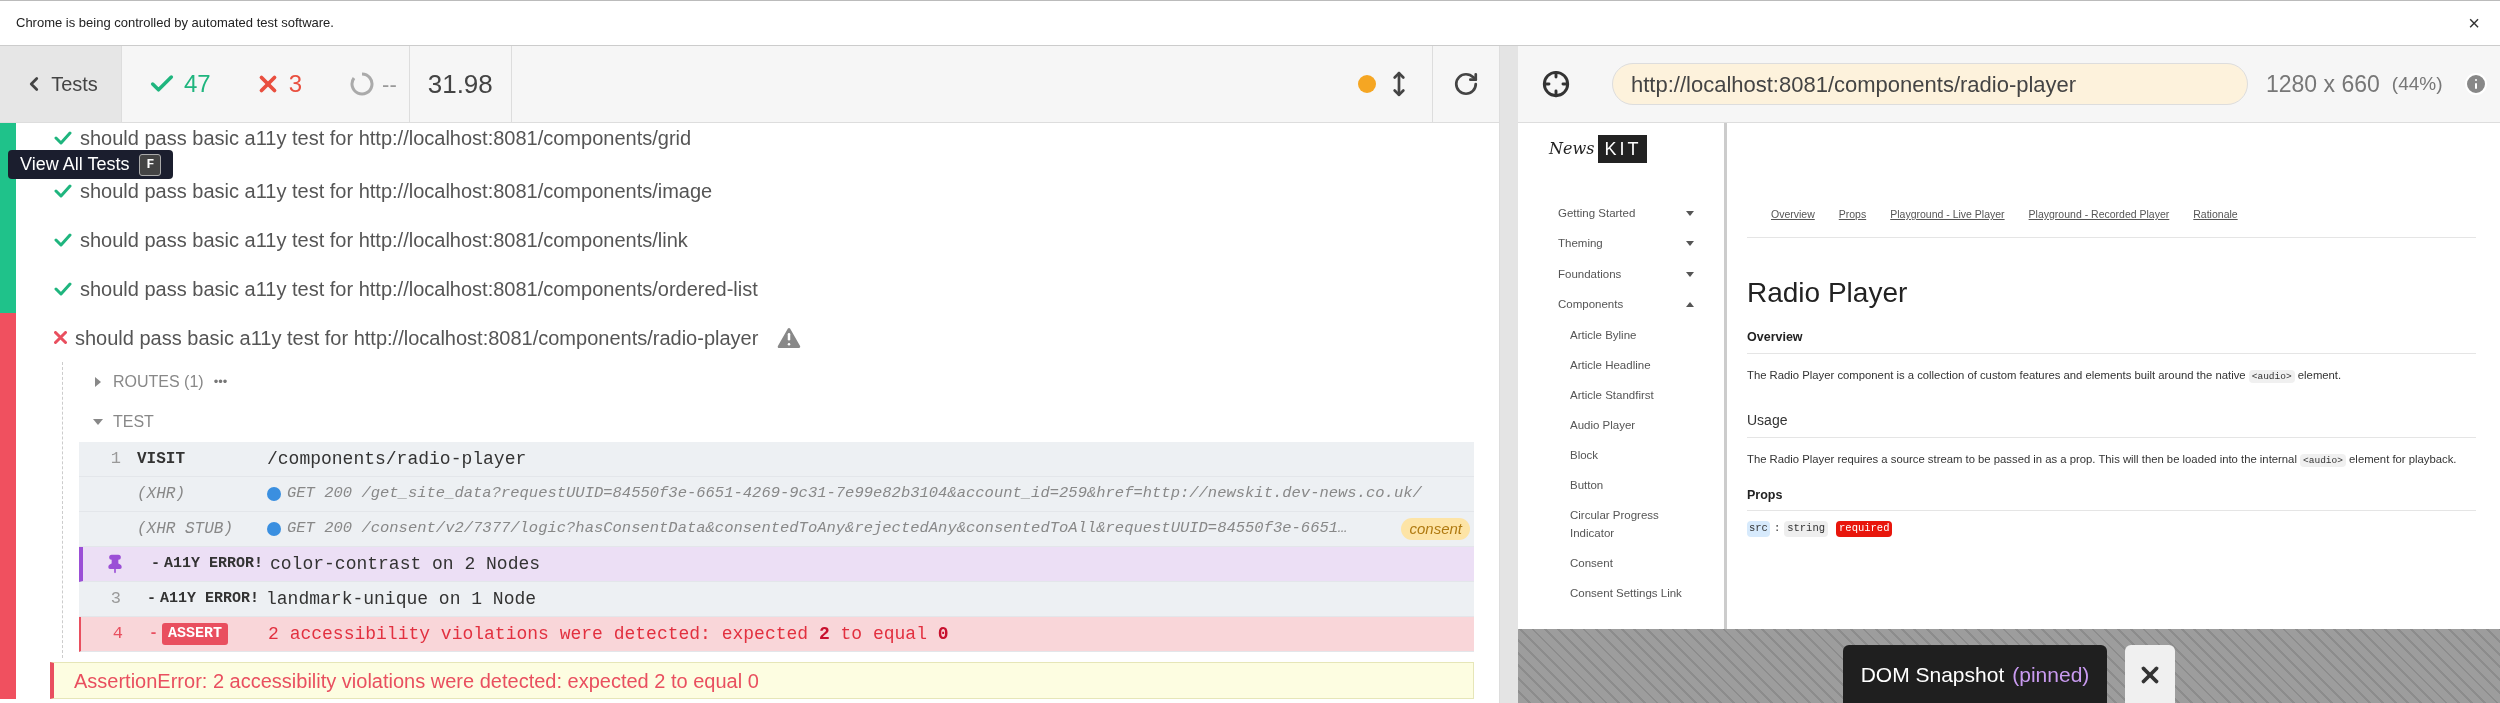 This screenshot has width=2500, height=703. What do you see at coordinates (401, 599) in the screenshot?
I see `command-message: landmark-unique on 1 Node` at bounding box center [401, 599].